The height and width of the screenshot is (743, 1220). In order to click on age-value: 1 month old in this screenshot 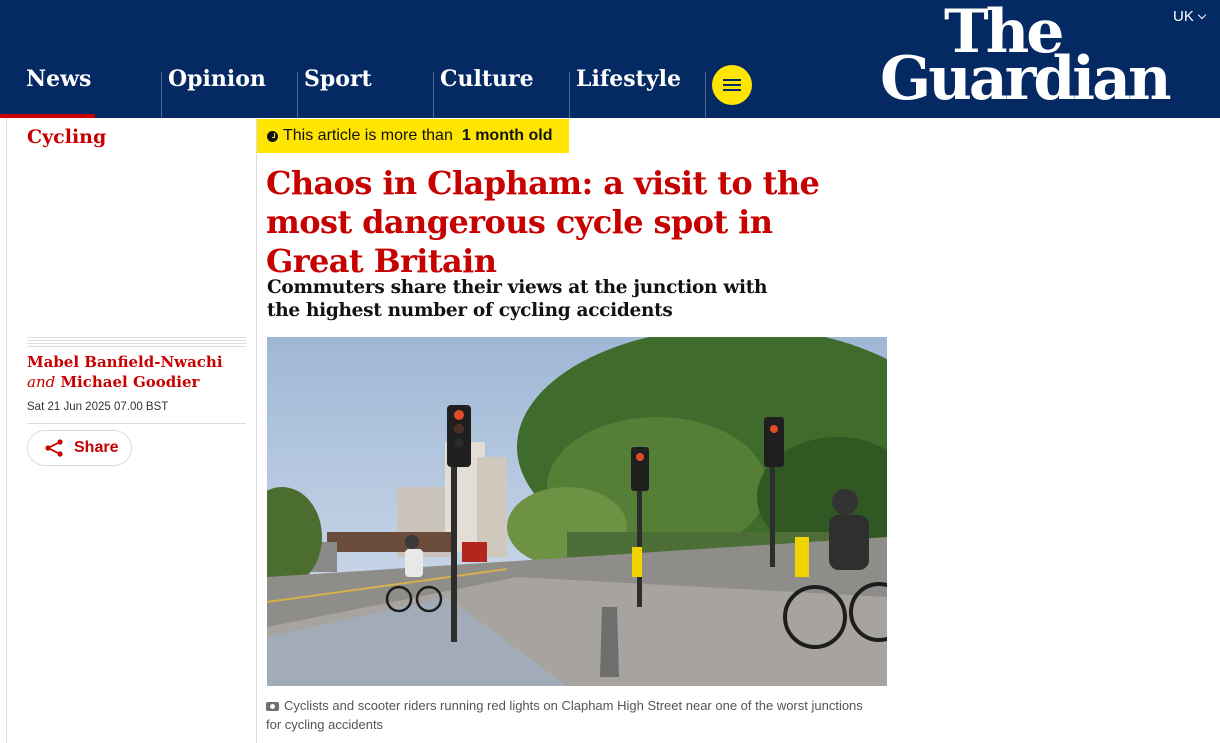, I will do `click(507, 135)`.